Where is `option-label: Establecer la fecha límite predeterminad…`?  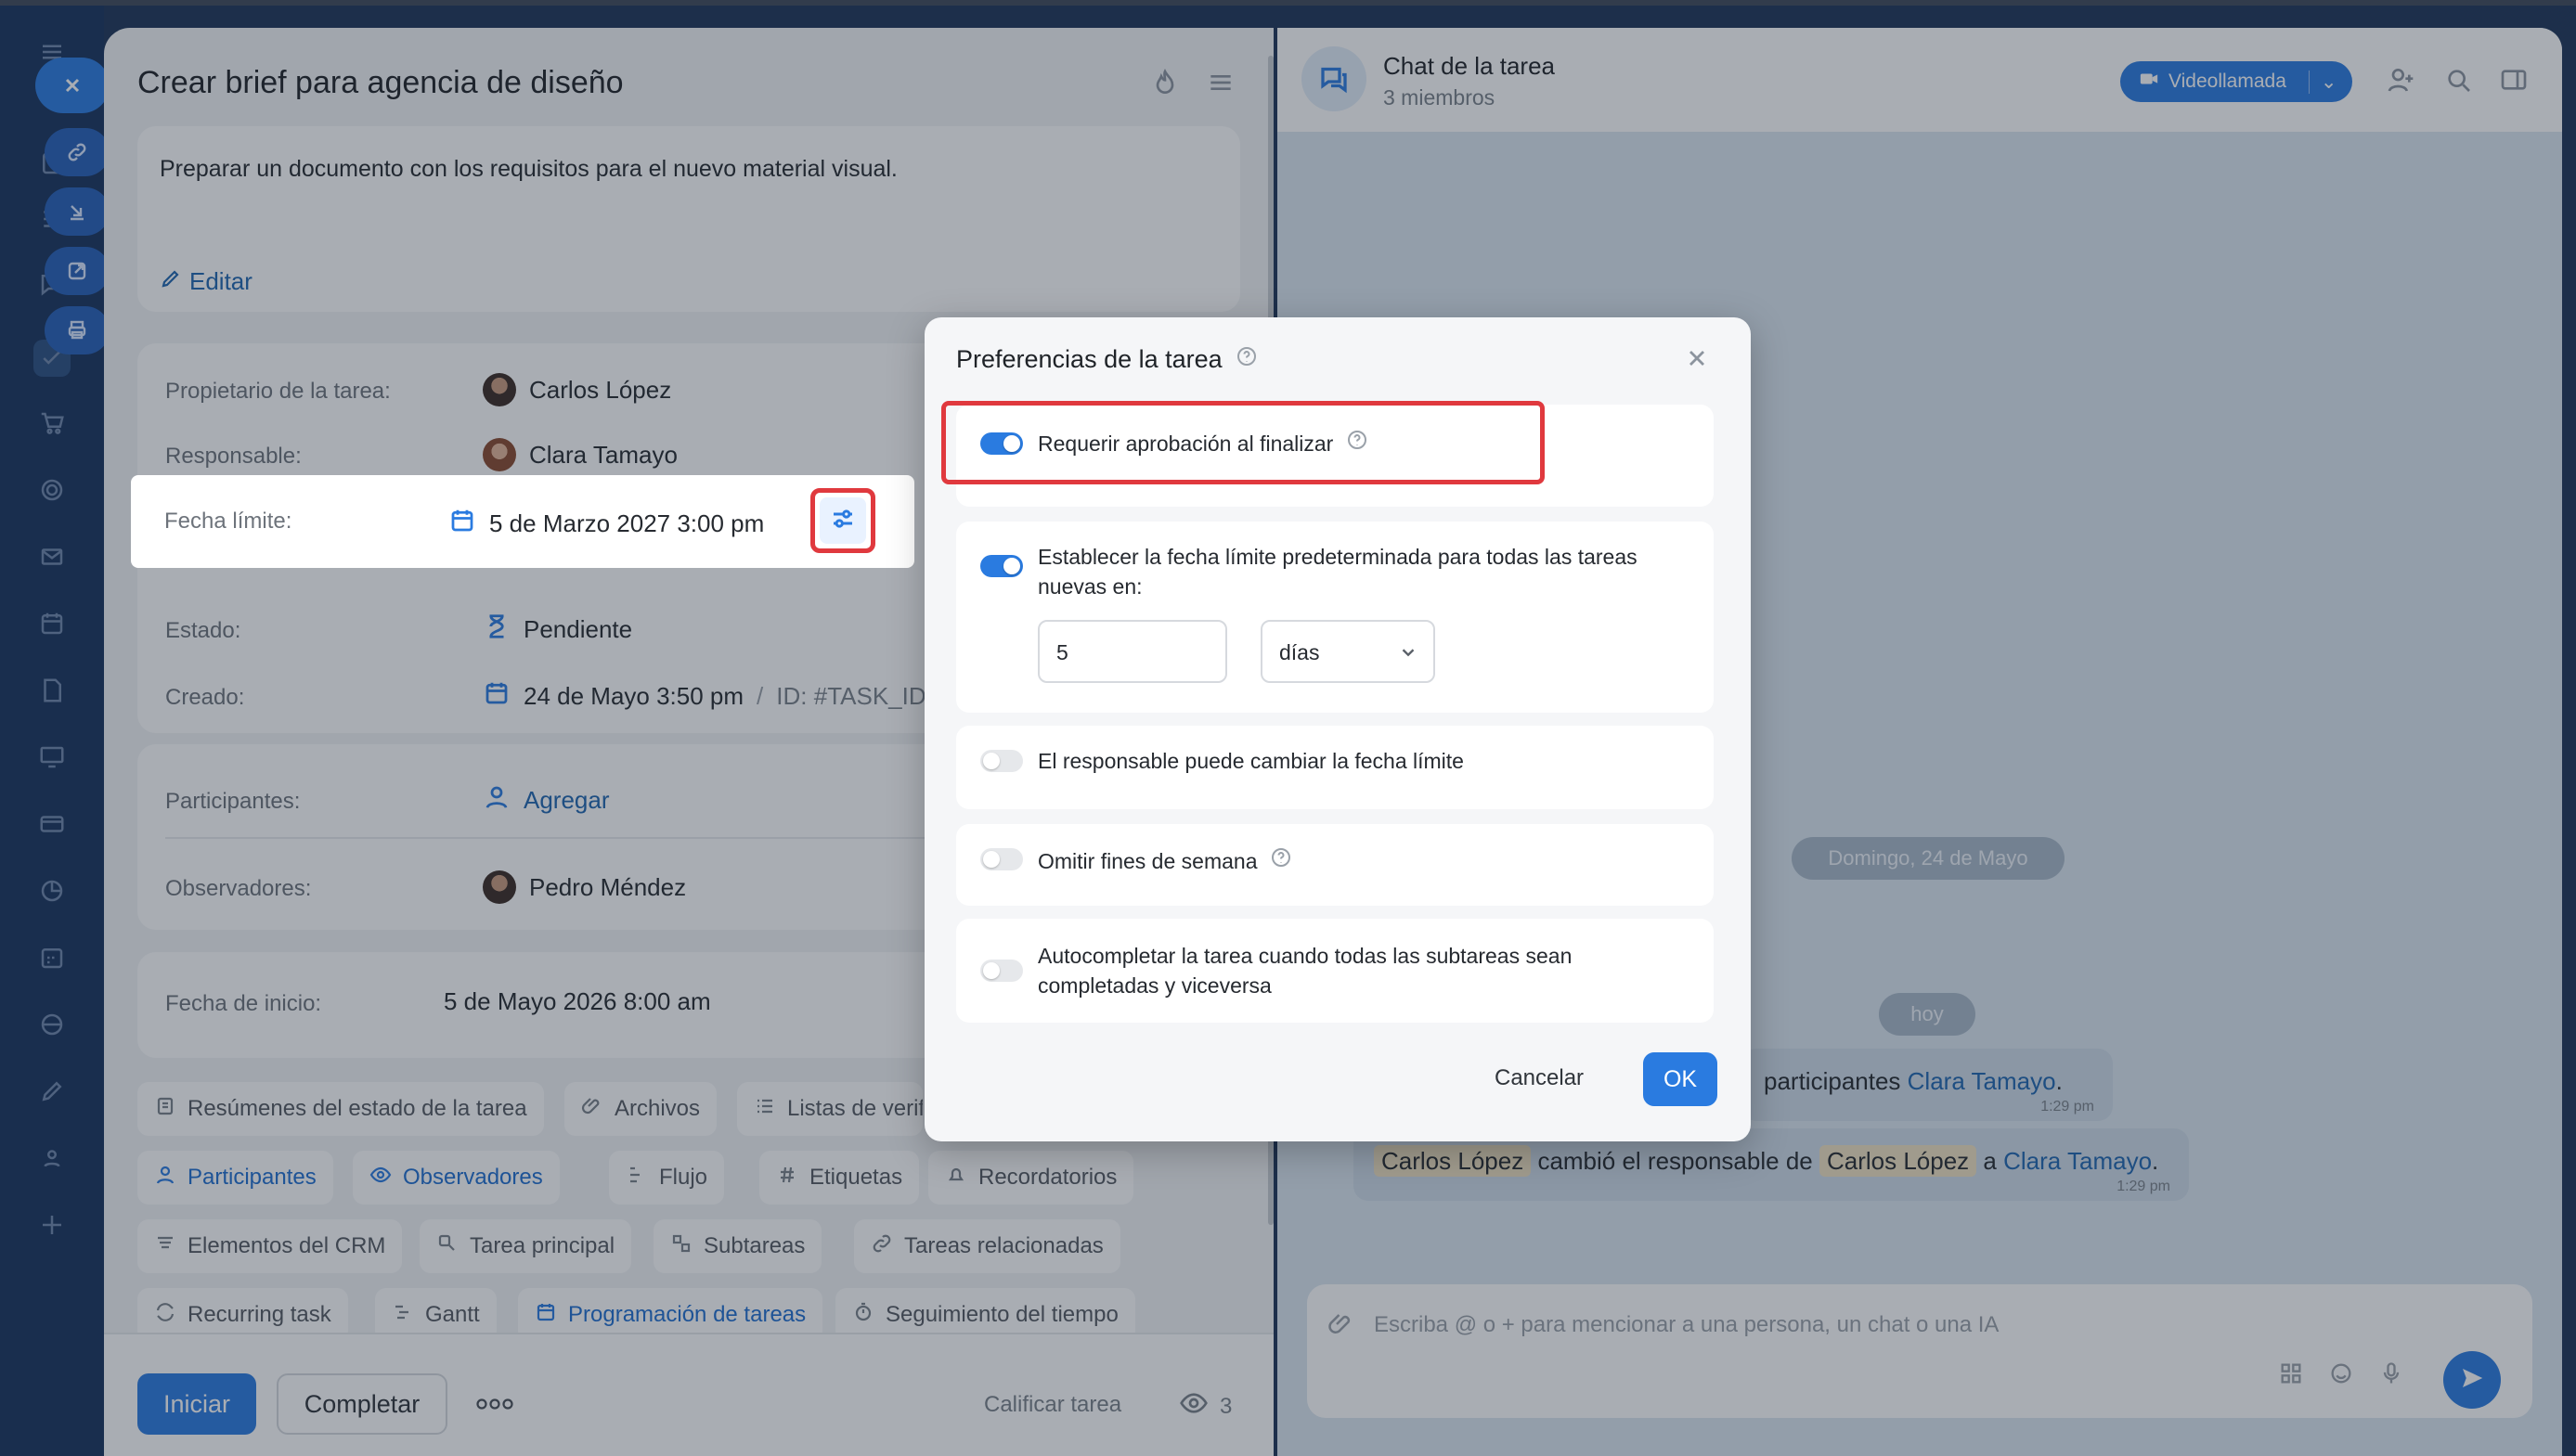 option-label: Establecer la fecha límite predeterminad… is located at coordinates (1363, 571).